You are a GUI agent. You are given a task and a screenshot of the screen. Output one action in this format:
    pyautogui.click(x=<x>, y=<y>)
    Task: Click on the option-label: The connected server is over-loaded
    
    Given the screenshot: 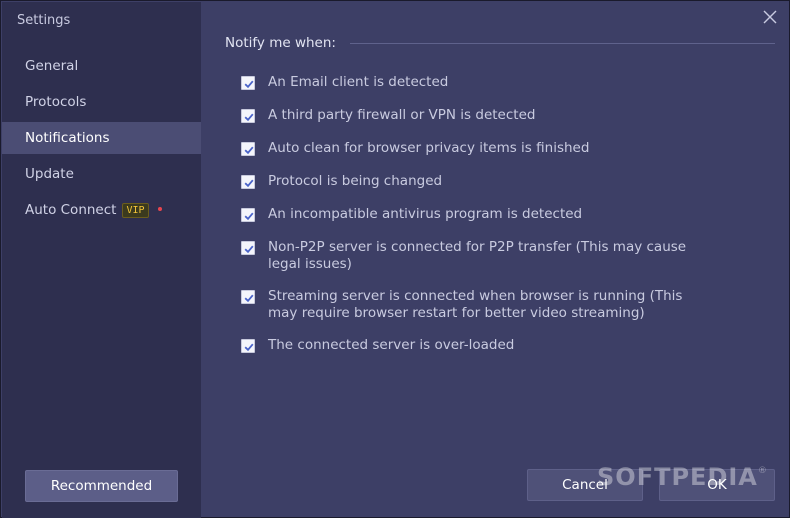 What is the action you would take?
    pyautogui.click(x=391, y=345)
    